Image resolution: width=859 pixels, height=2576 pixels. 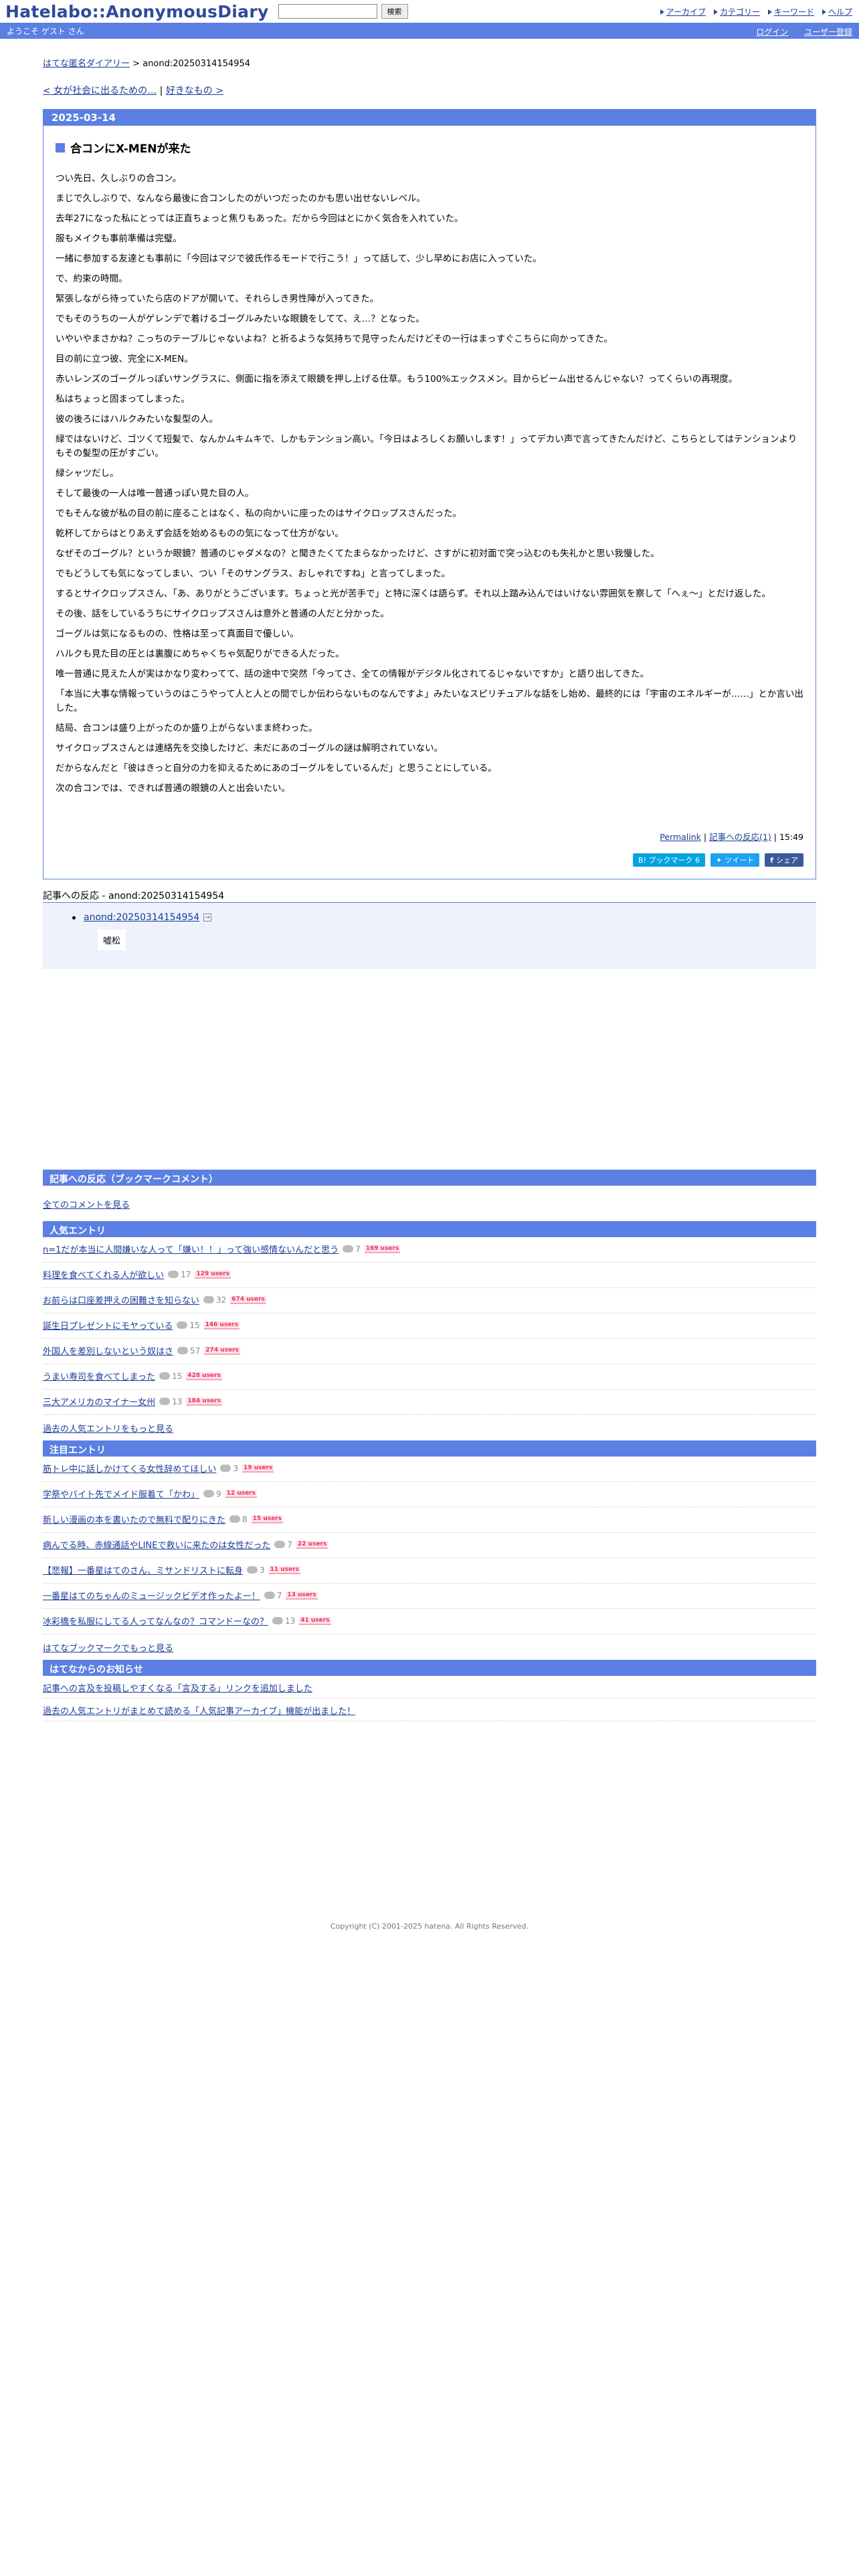 What do you see at coordinates (327, 12) in the screenshot?
I see `search-input` at bounding box center [327, 12].